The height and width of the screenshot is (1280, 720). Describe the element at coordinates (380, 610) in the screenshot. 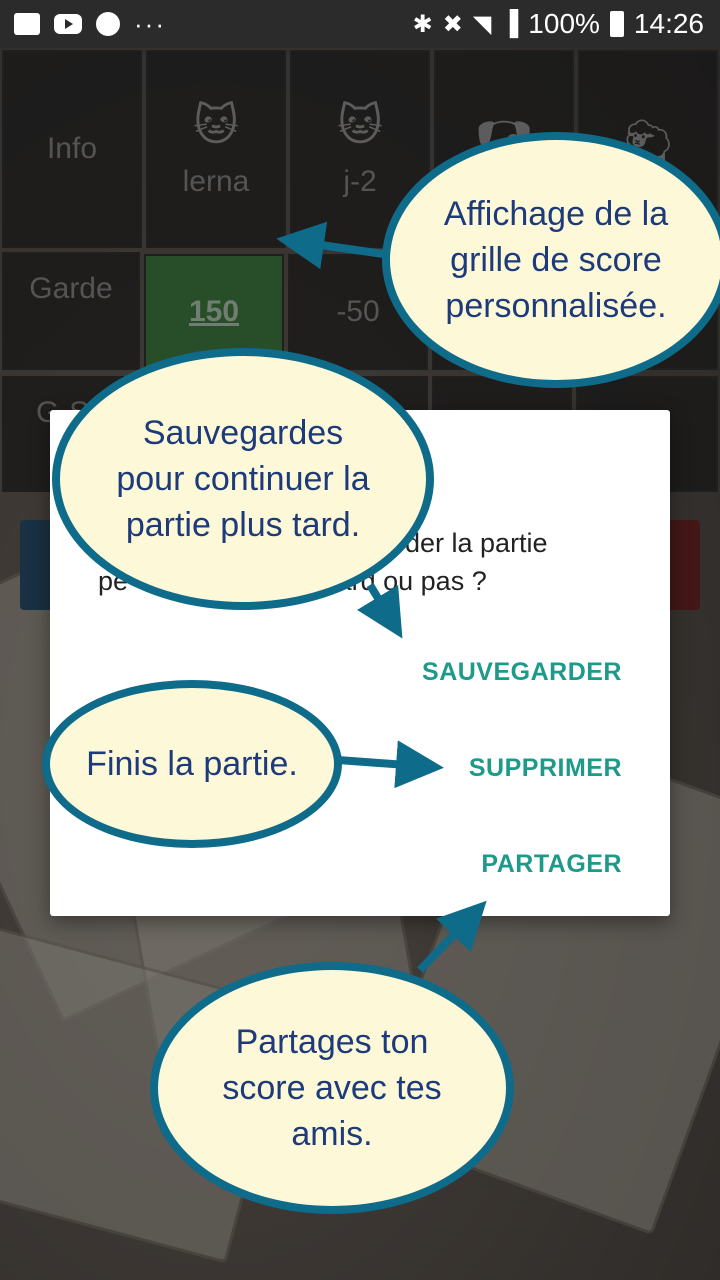

I see `arrow-to-save` at that location.